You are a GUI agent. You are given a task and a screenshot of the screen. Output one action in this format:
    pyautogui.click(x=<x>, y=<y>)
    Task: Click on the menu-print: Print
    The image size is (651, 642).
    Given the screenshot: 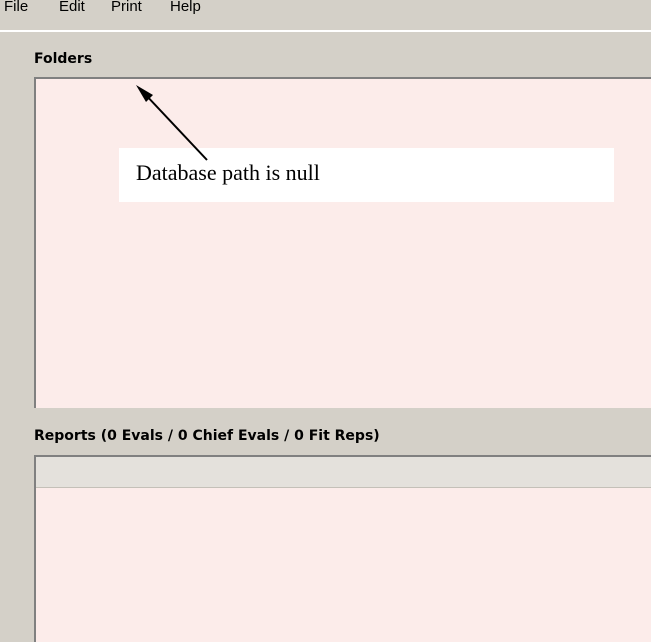 What is the action you would take?
    pyautogui.click(x=126, y=7)
    